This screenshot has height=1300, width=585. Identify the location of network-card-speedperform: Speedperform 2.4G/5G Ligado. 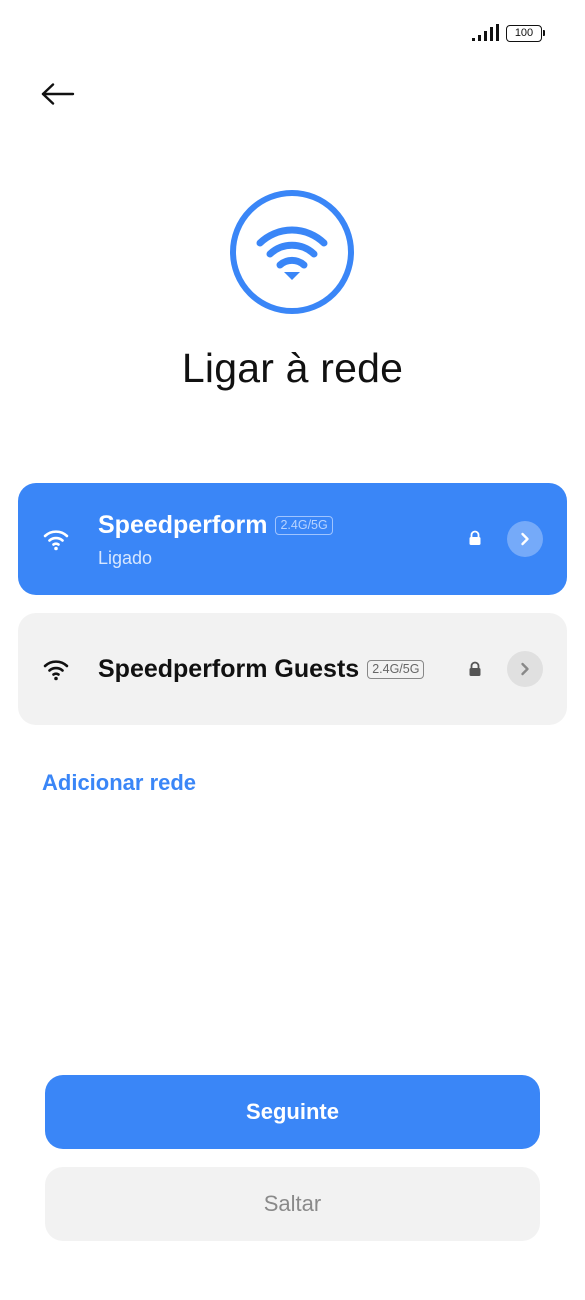
(292, 539).